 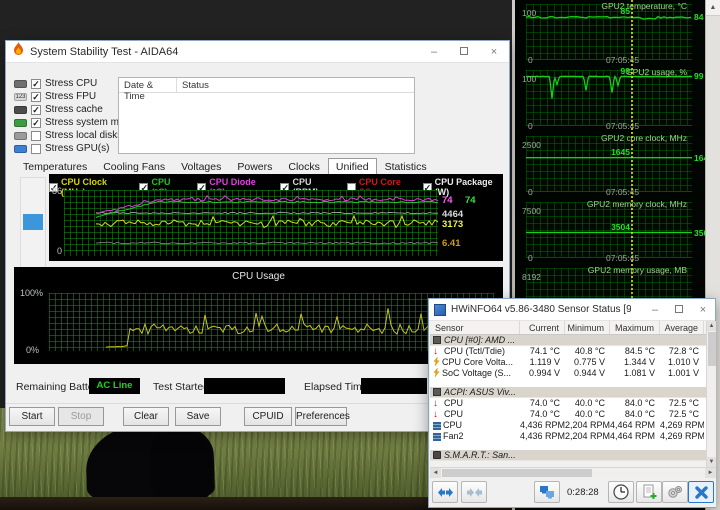 What do you see at coordinates (544, 403) in the screenshot?
I see `sensor-value-cell: 74.0 °C` at bounding box center [544, 403].